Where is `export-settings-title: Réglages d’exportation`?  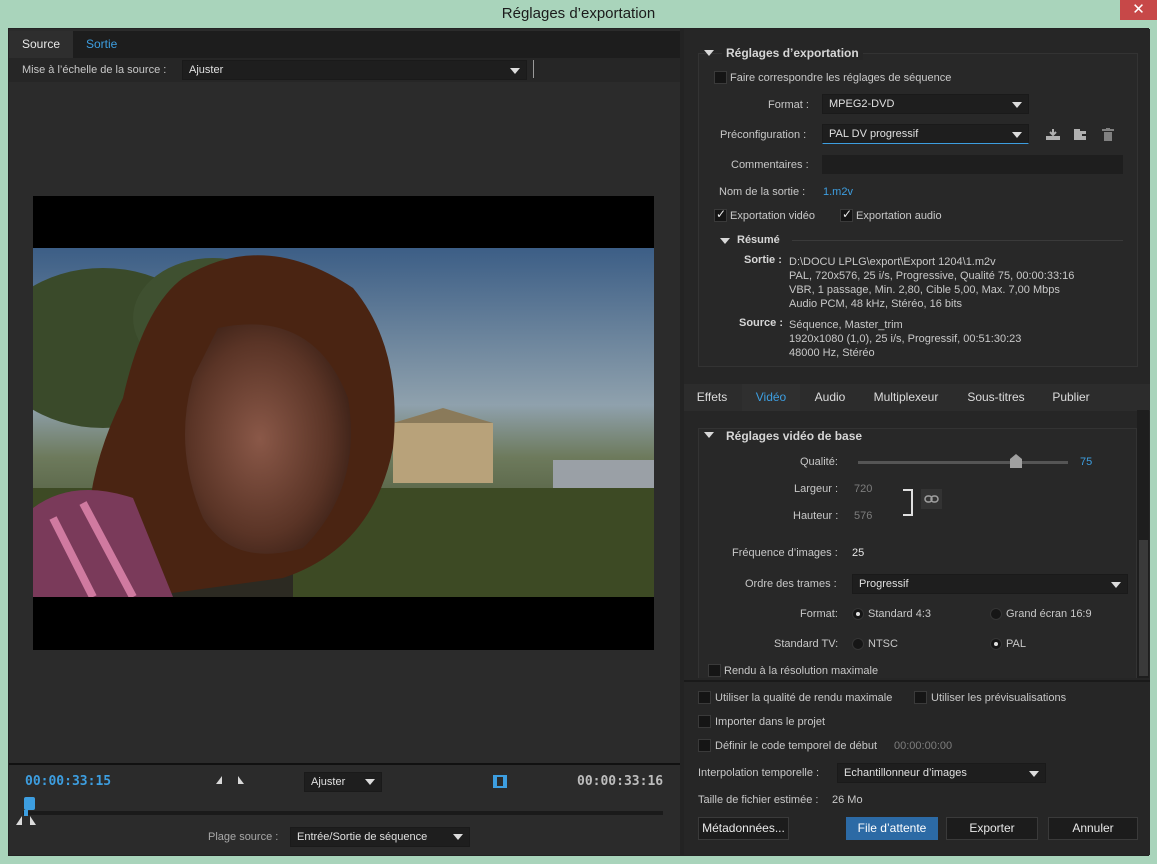
export-settings-title: Réglages d’exportation is located at coordinates (792, 53).